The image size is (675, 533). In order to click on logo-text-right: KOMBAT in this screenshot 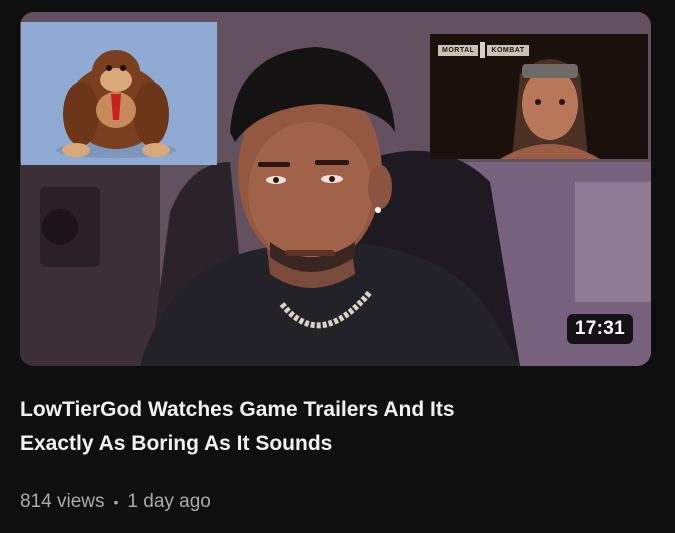, I will do `click(508, 50)`.